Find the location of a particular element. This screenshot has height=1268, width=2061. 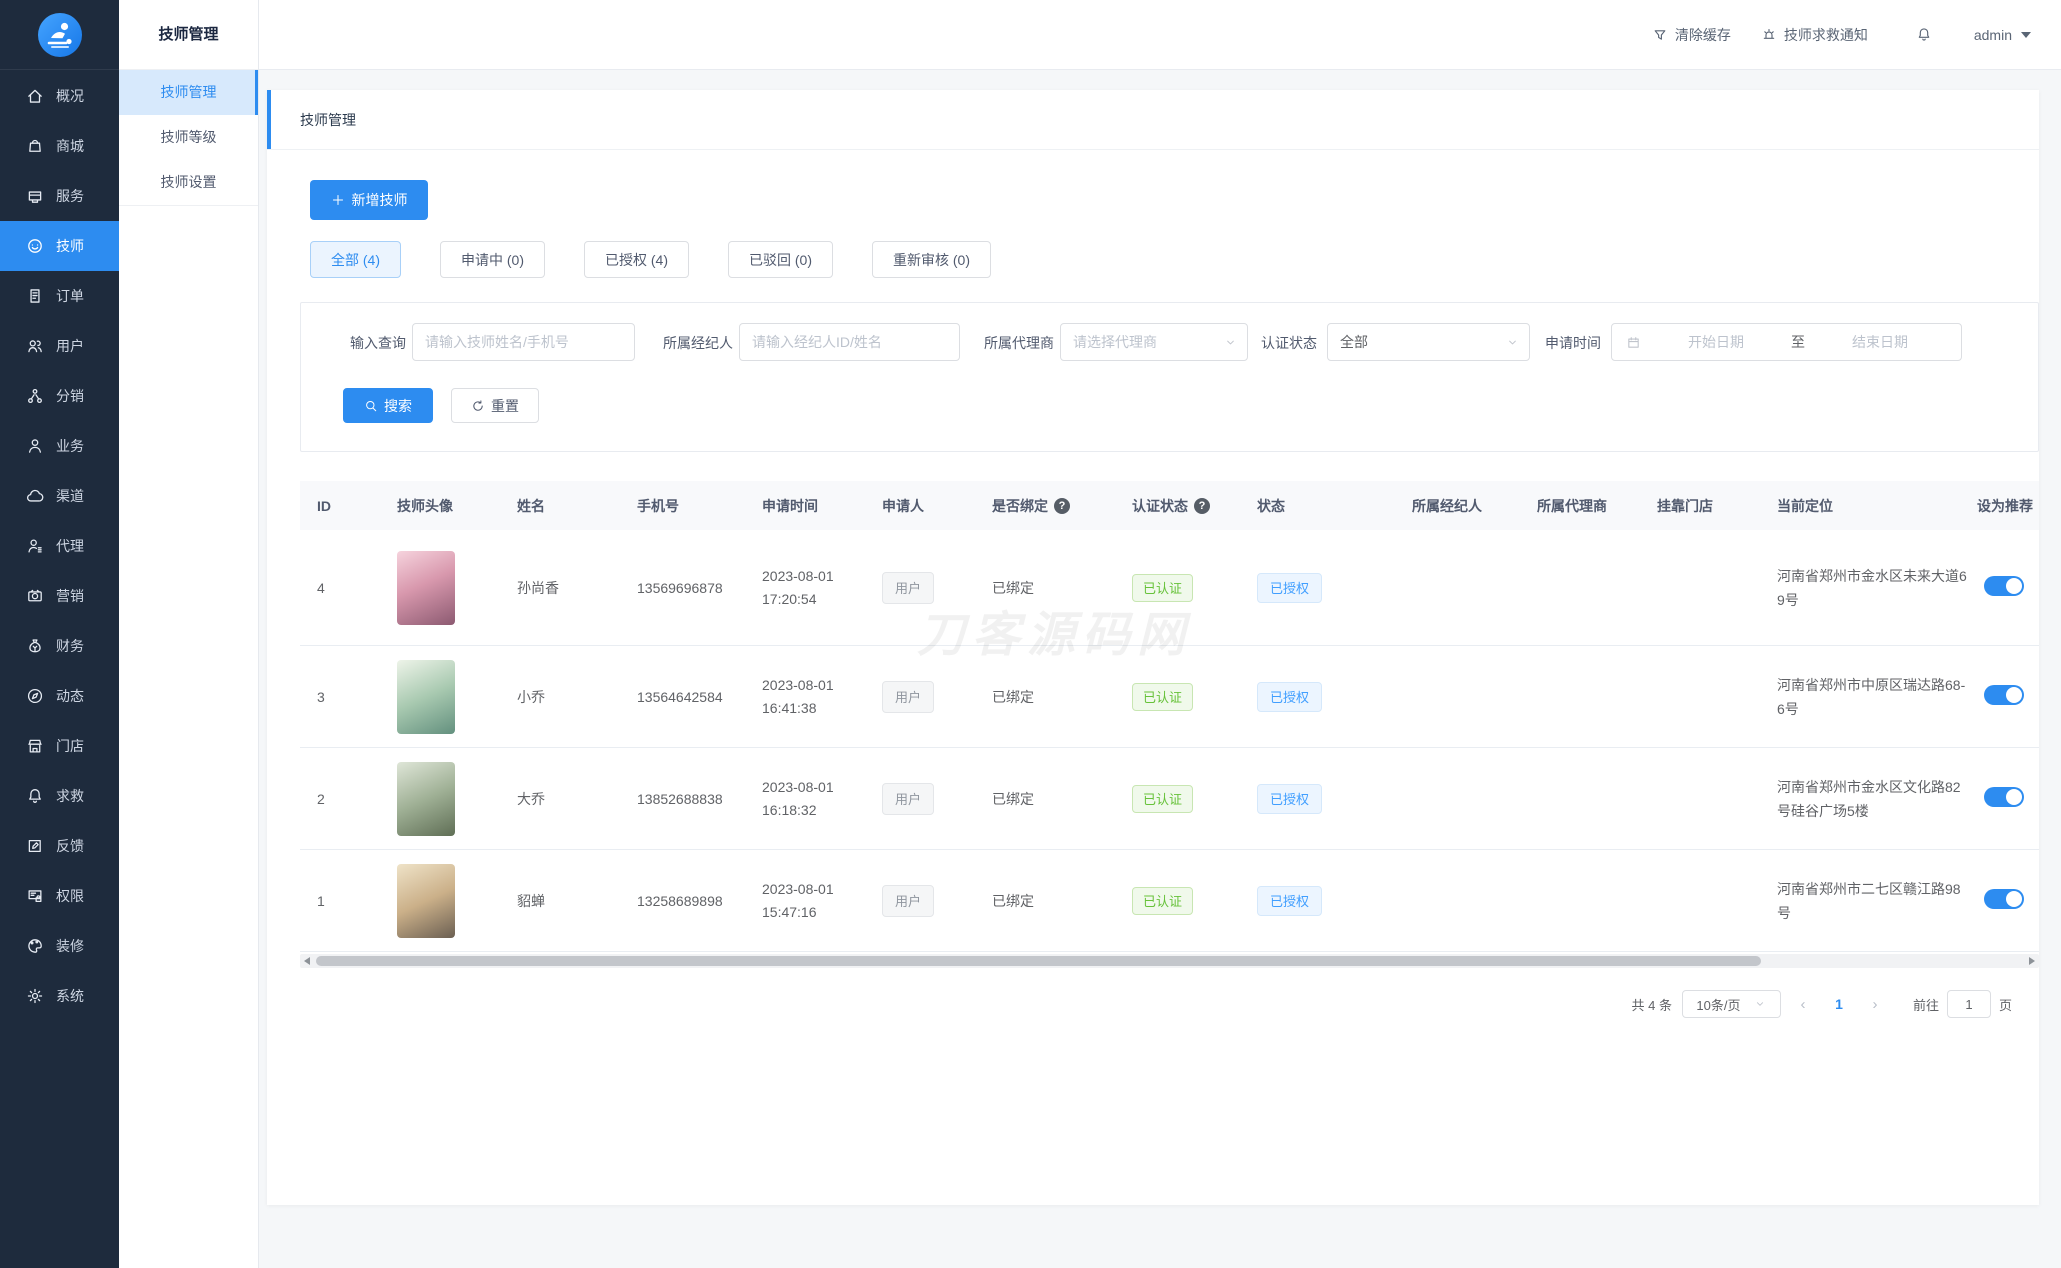

sidebar-item-3: 技师 is located at coordinates (59, 246).